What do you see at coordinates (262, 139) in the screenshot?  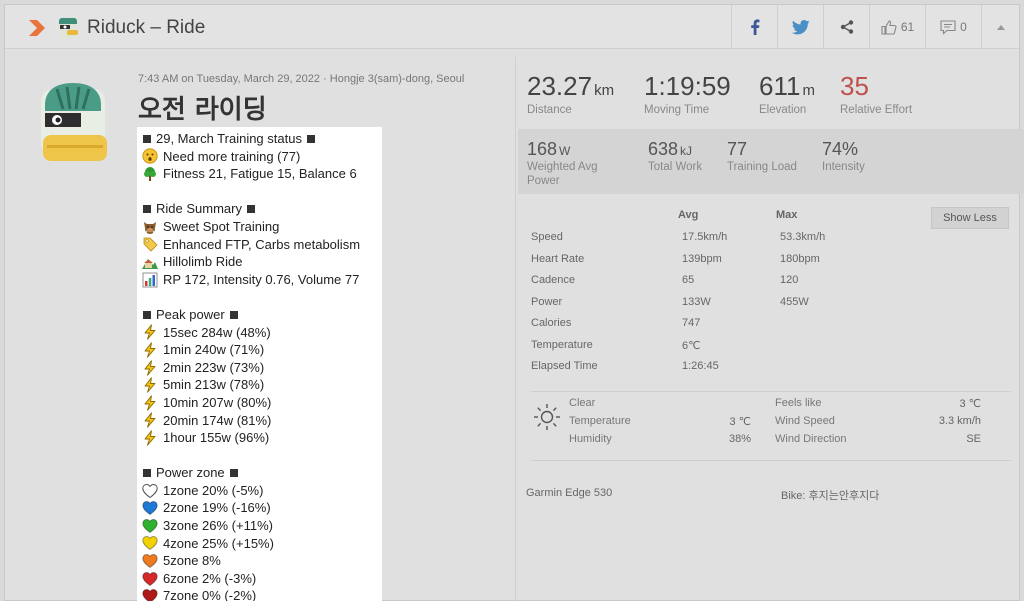 I see `training-status-heading: 29, March Training status` at bounding box center [262, 139].